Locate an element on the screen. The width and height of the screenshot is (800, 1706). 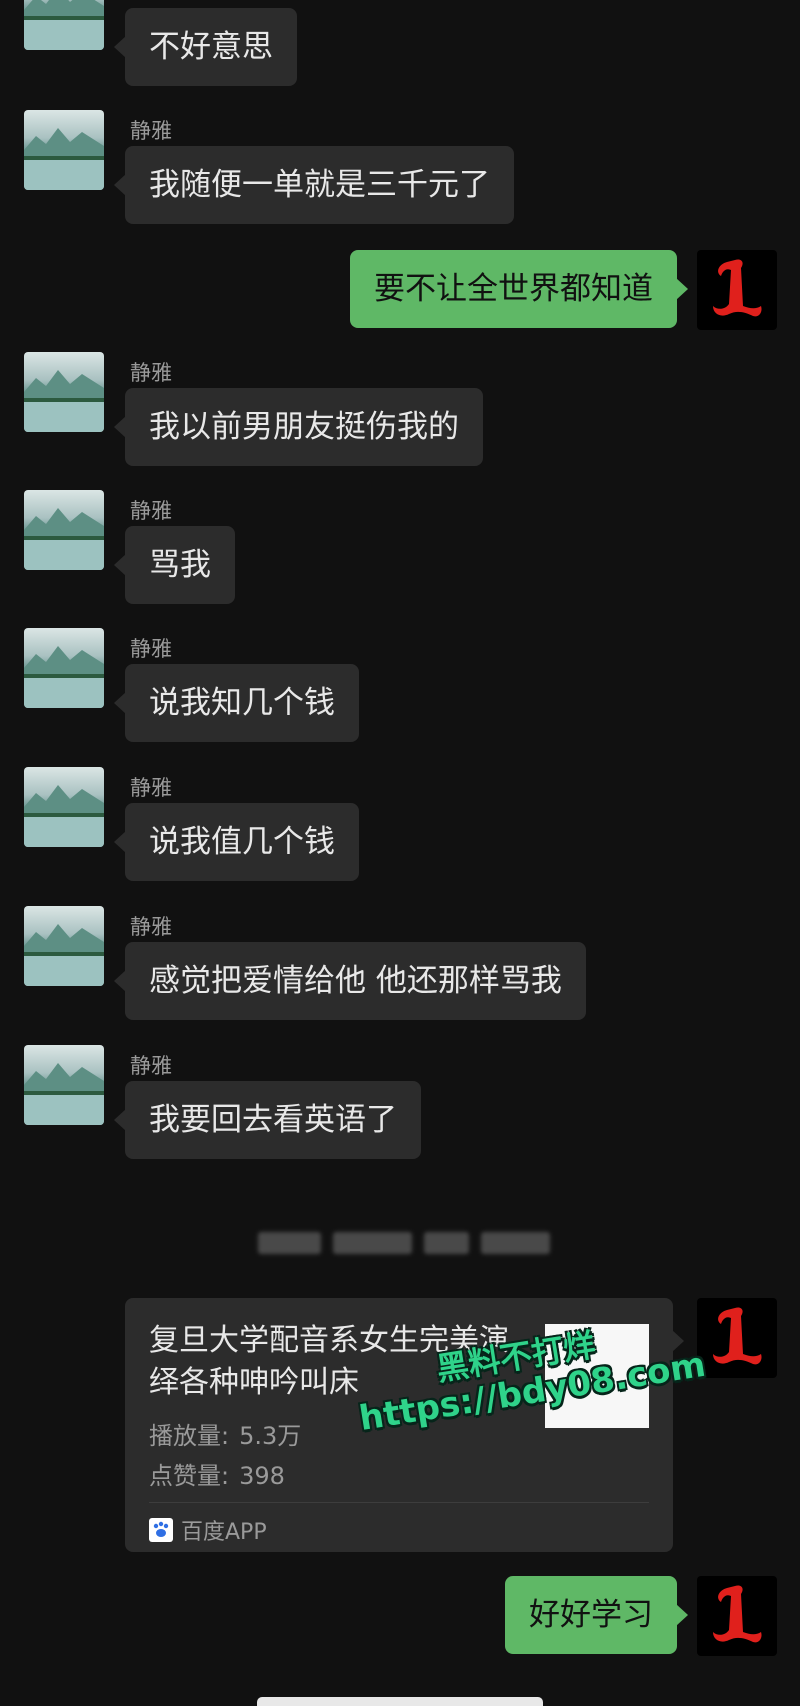
my-message-bubble: 好好学习 is located at coordinates (596, 1615).